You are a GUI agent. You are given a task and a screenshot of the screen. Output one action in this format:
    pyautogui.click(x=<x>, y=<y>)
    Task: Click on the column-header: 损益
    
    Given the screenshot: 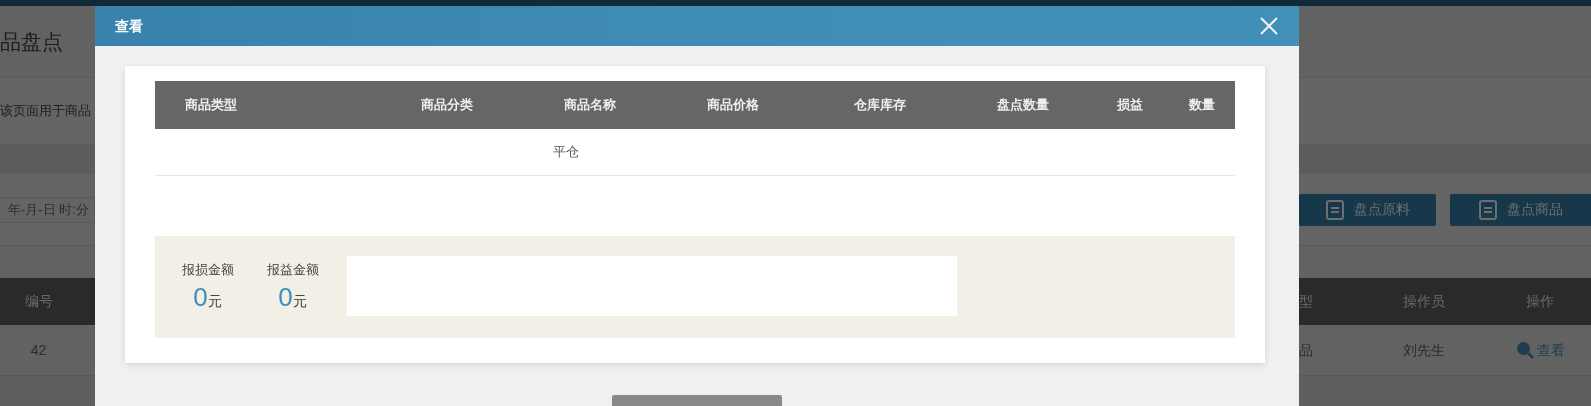 What is the action you would take?
    pyautogui.click(x=1130, y=105)
    